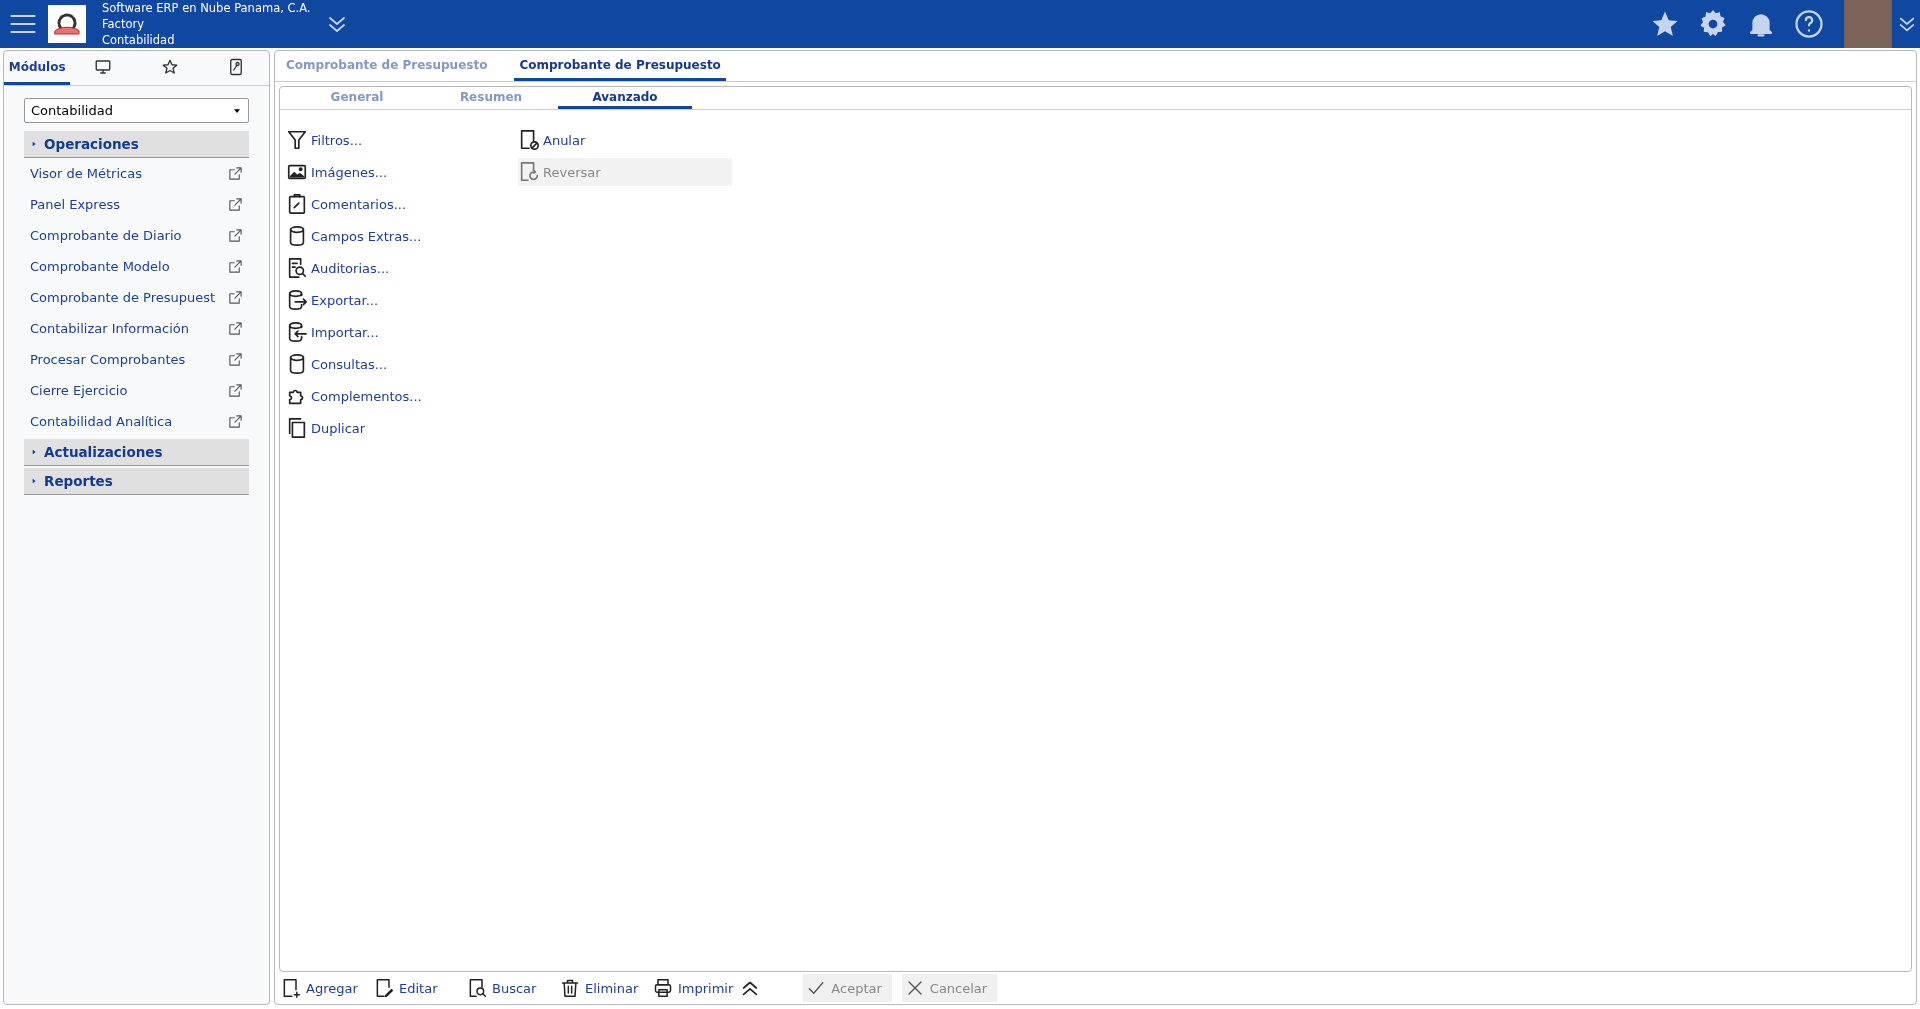 Image resolution: width=1920 pixels, height=1009 pixels. I want to click on document-tab: Comprobante de Presupuesto, so click(620, 66).